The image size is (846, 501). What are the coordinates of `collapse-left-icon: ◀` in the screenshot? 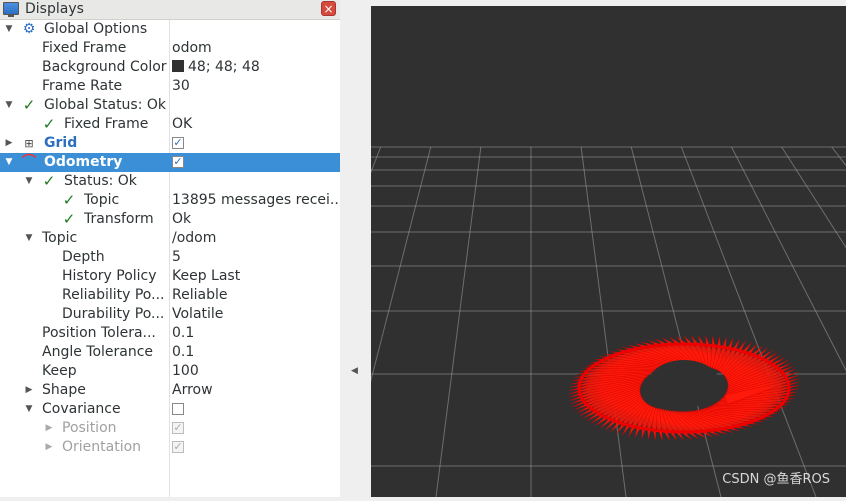 It's located at (354, 371).